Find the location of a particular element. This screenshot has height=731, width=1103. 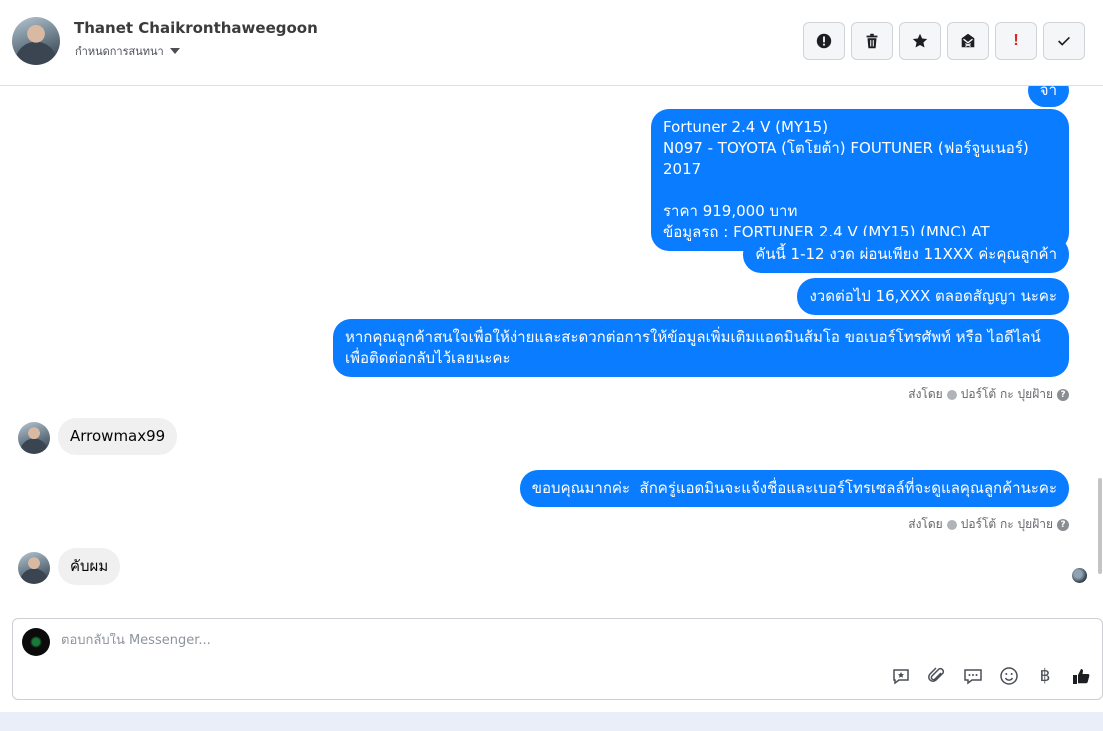

follow-up-button: ! is located at coordinates (1016, 41).